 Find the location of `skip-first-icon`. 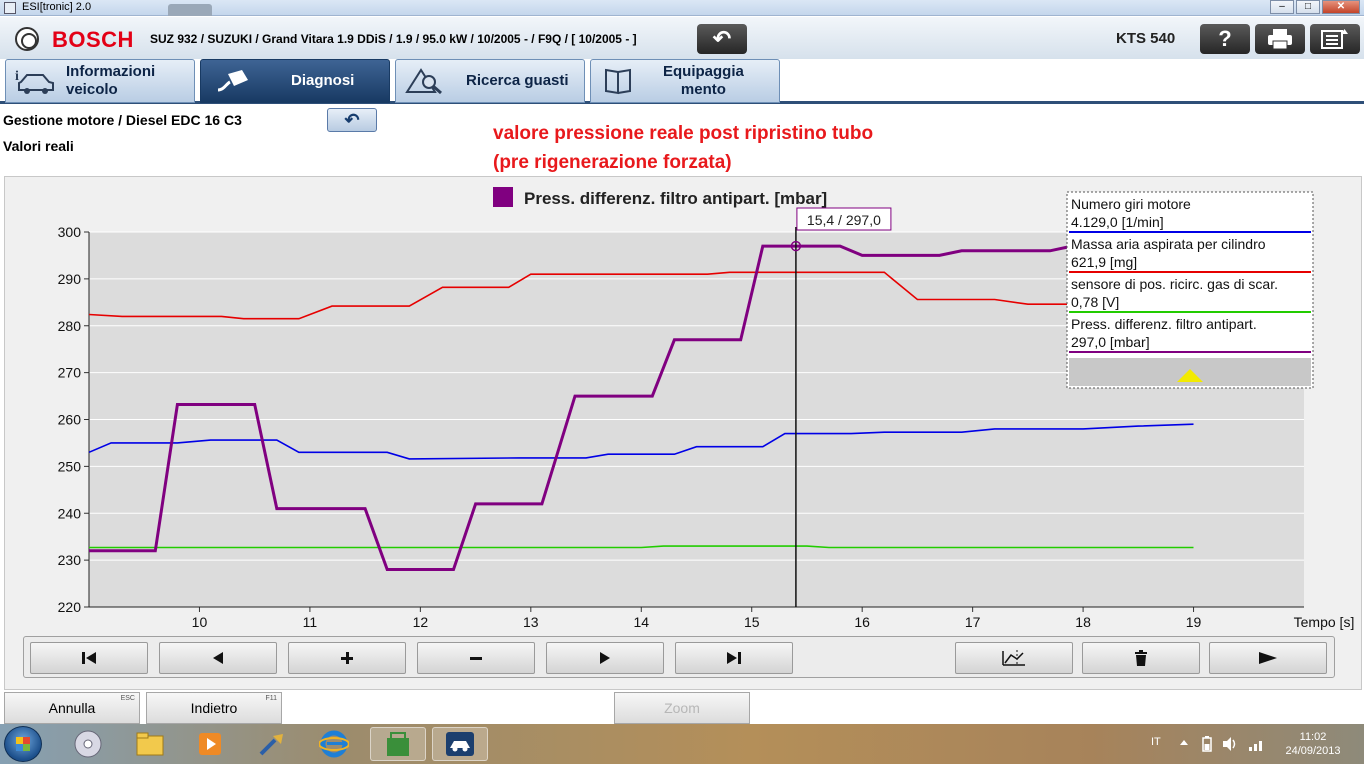

skip-first-icon is located at coordinates (89, 658).